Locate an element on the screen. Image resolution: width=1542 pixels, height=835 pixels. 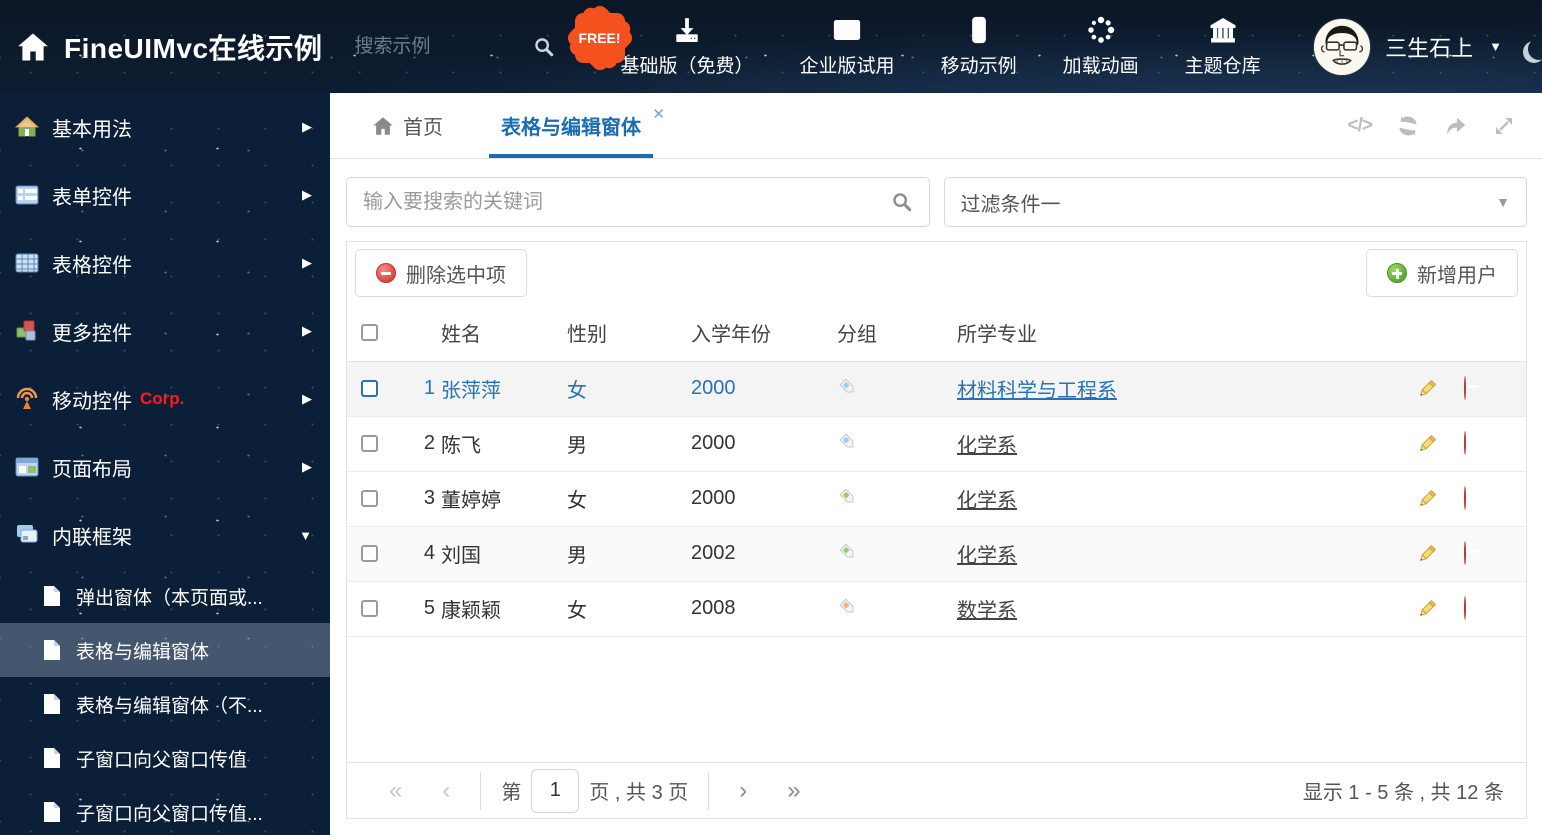
antenna-icon is located at coordinates (27, 399).